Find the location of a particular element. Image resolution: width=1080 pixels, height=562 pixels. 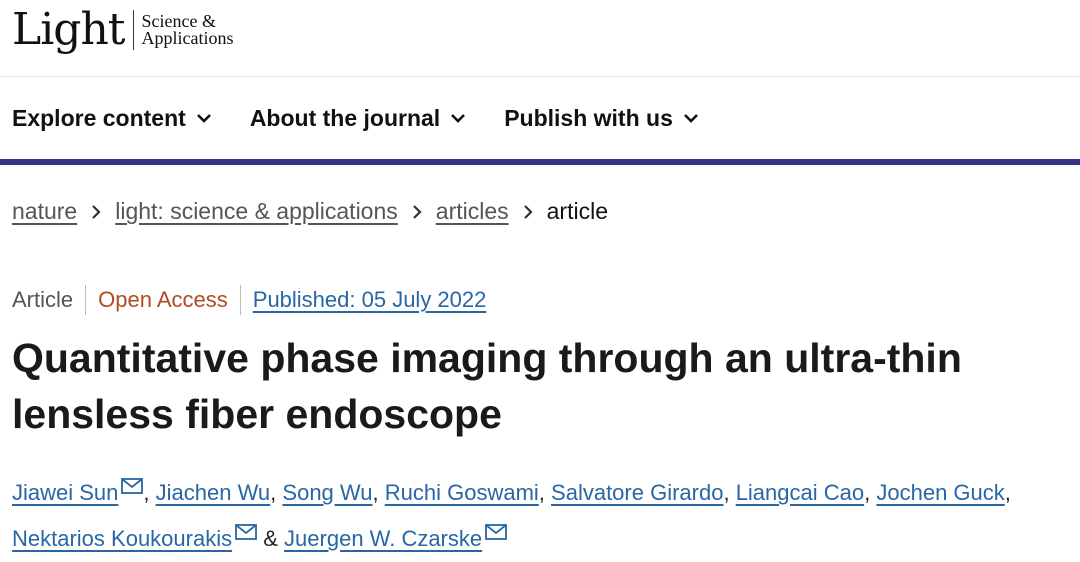

author-link: Ruchi Goswami is located at coordinates (462, 492).